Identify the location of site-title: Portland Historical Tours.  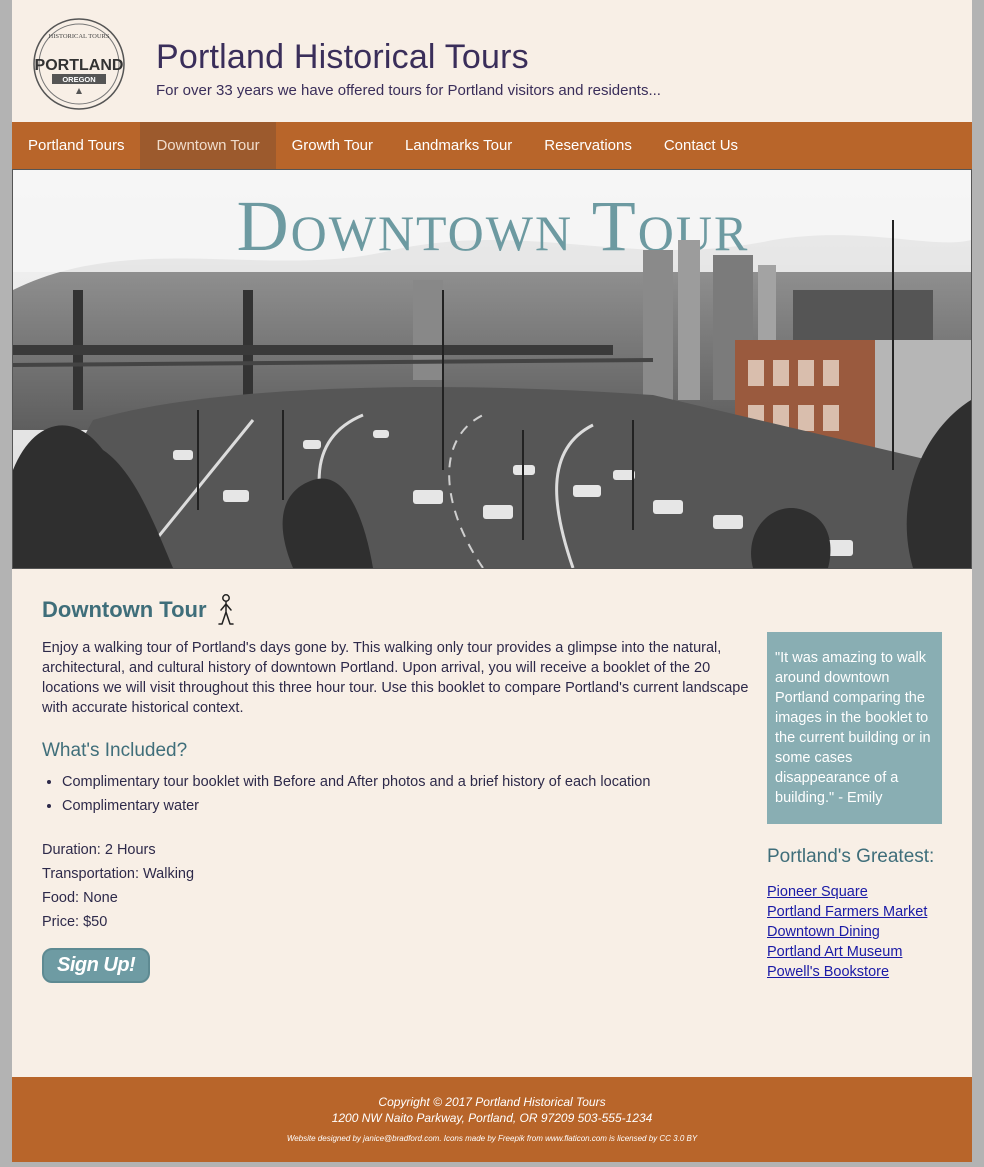
(342, 57).